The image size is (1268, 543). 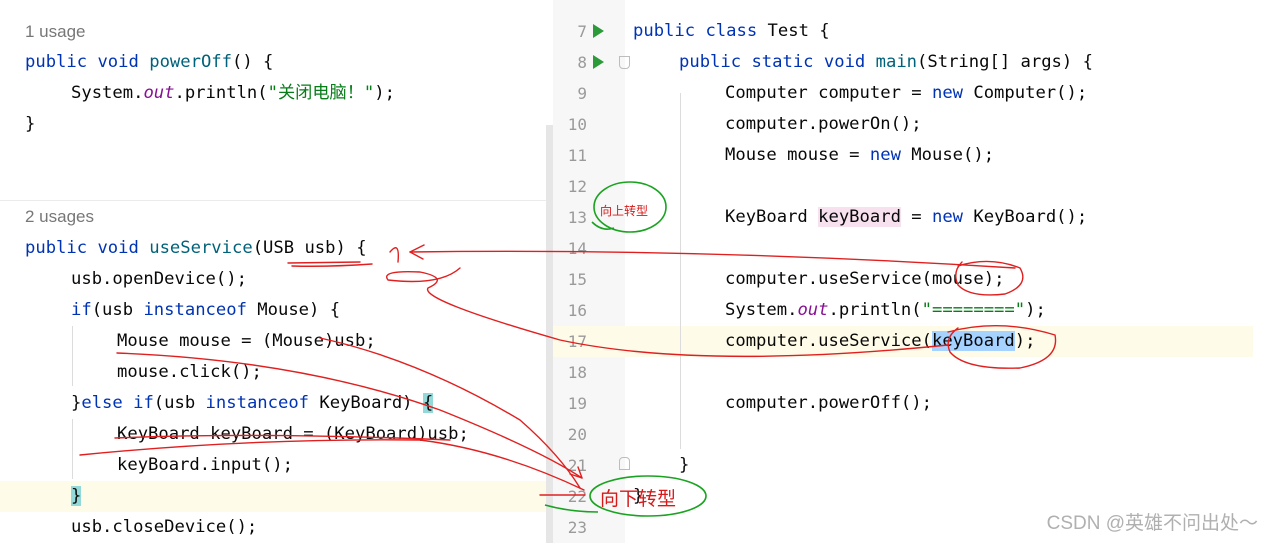 I want to click on code-line-poweroff-decl: public void powerOff() {, so click(x=149, y=62).